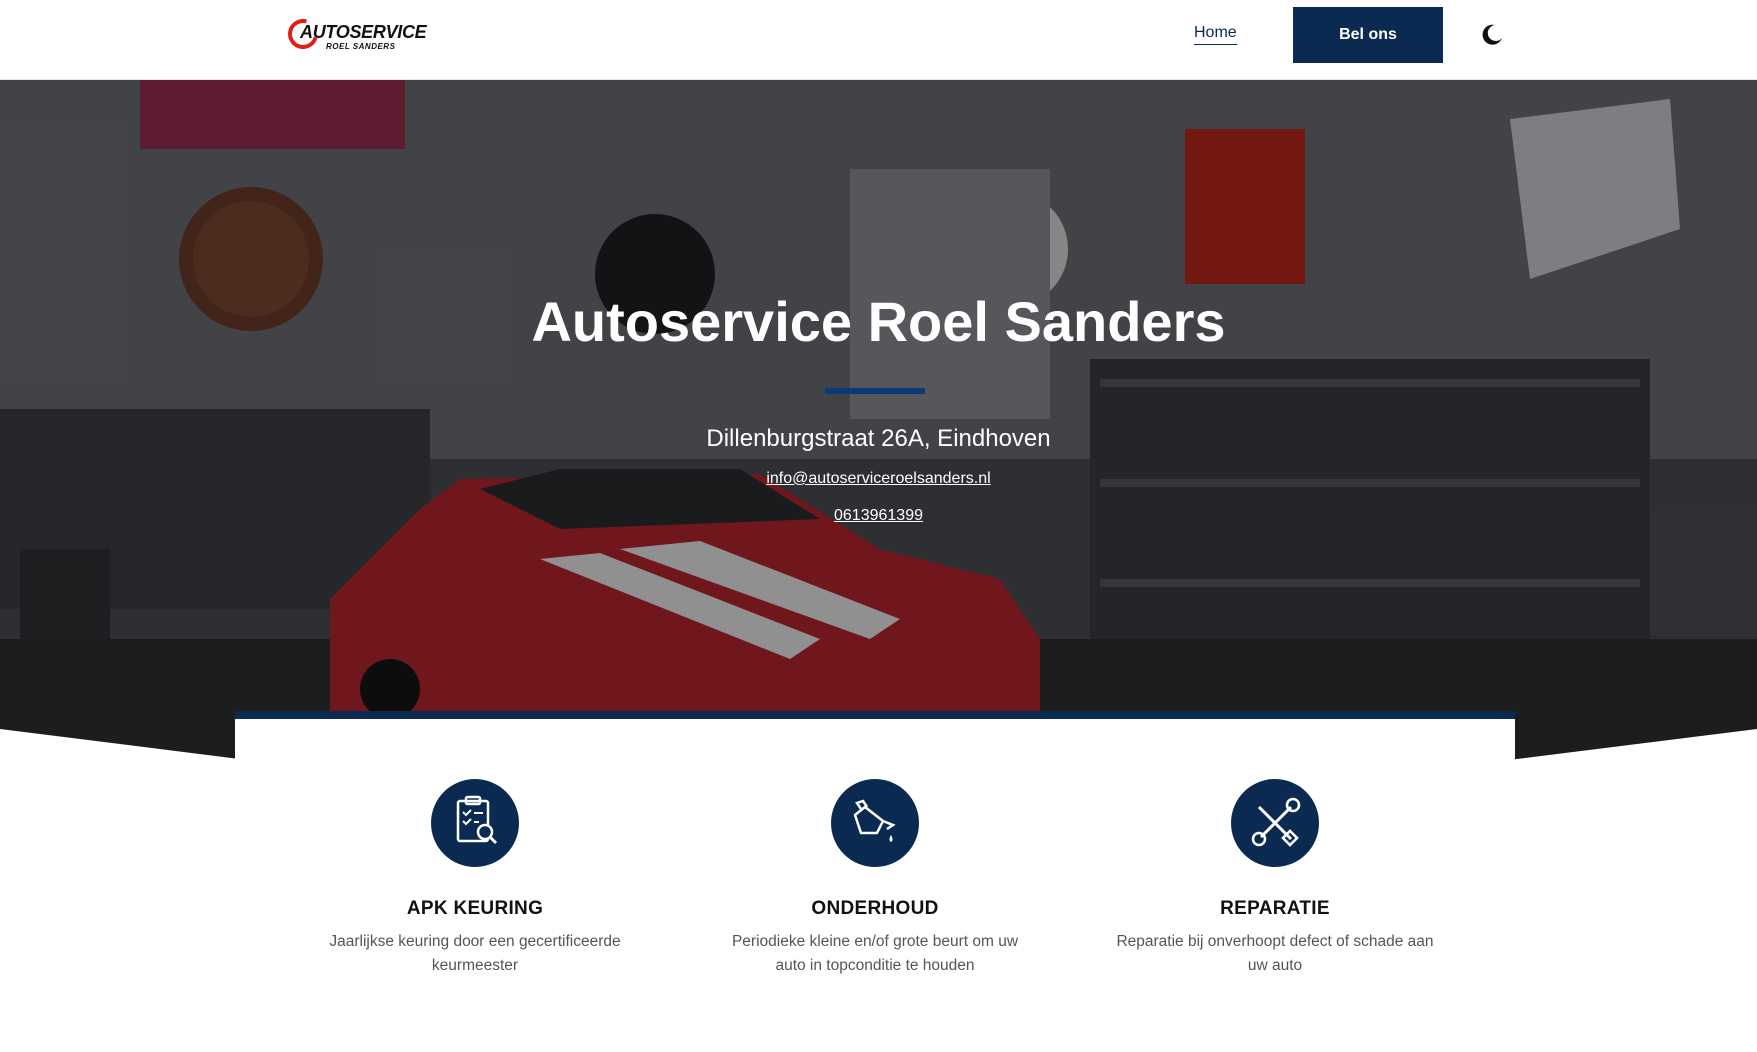  Describe the element at coordinates (1275, 908) in the screenshot. I see `service-title: REPARATIE` at that location.